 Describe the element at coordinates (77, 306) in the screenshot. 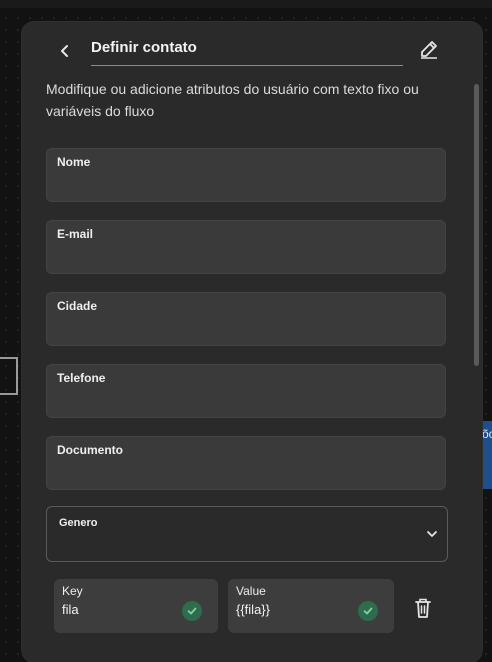

I see `city-label: Cidade` at that location.